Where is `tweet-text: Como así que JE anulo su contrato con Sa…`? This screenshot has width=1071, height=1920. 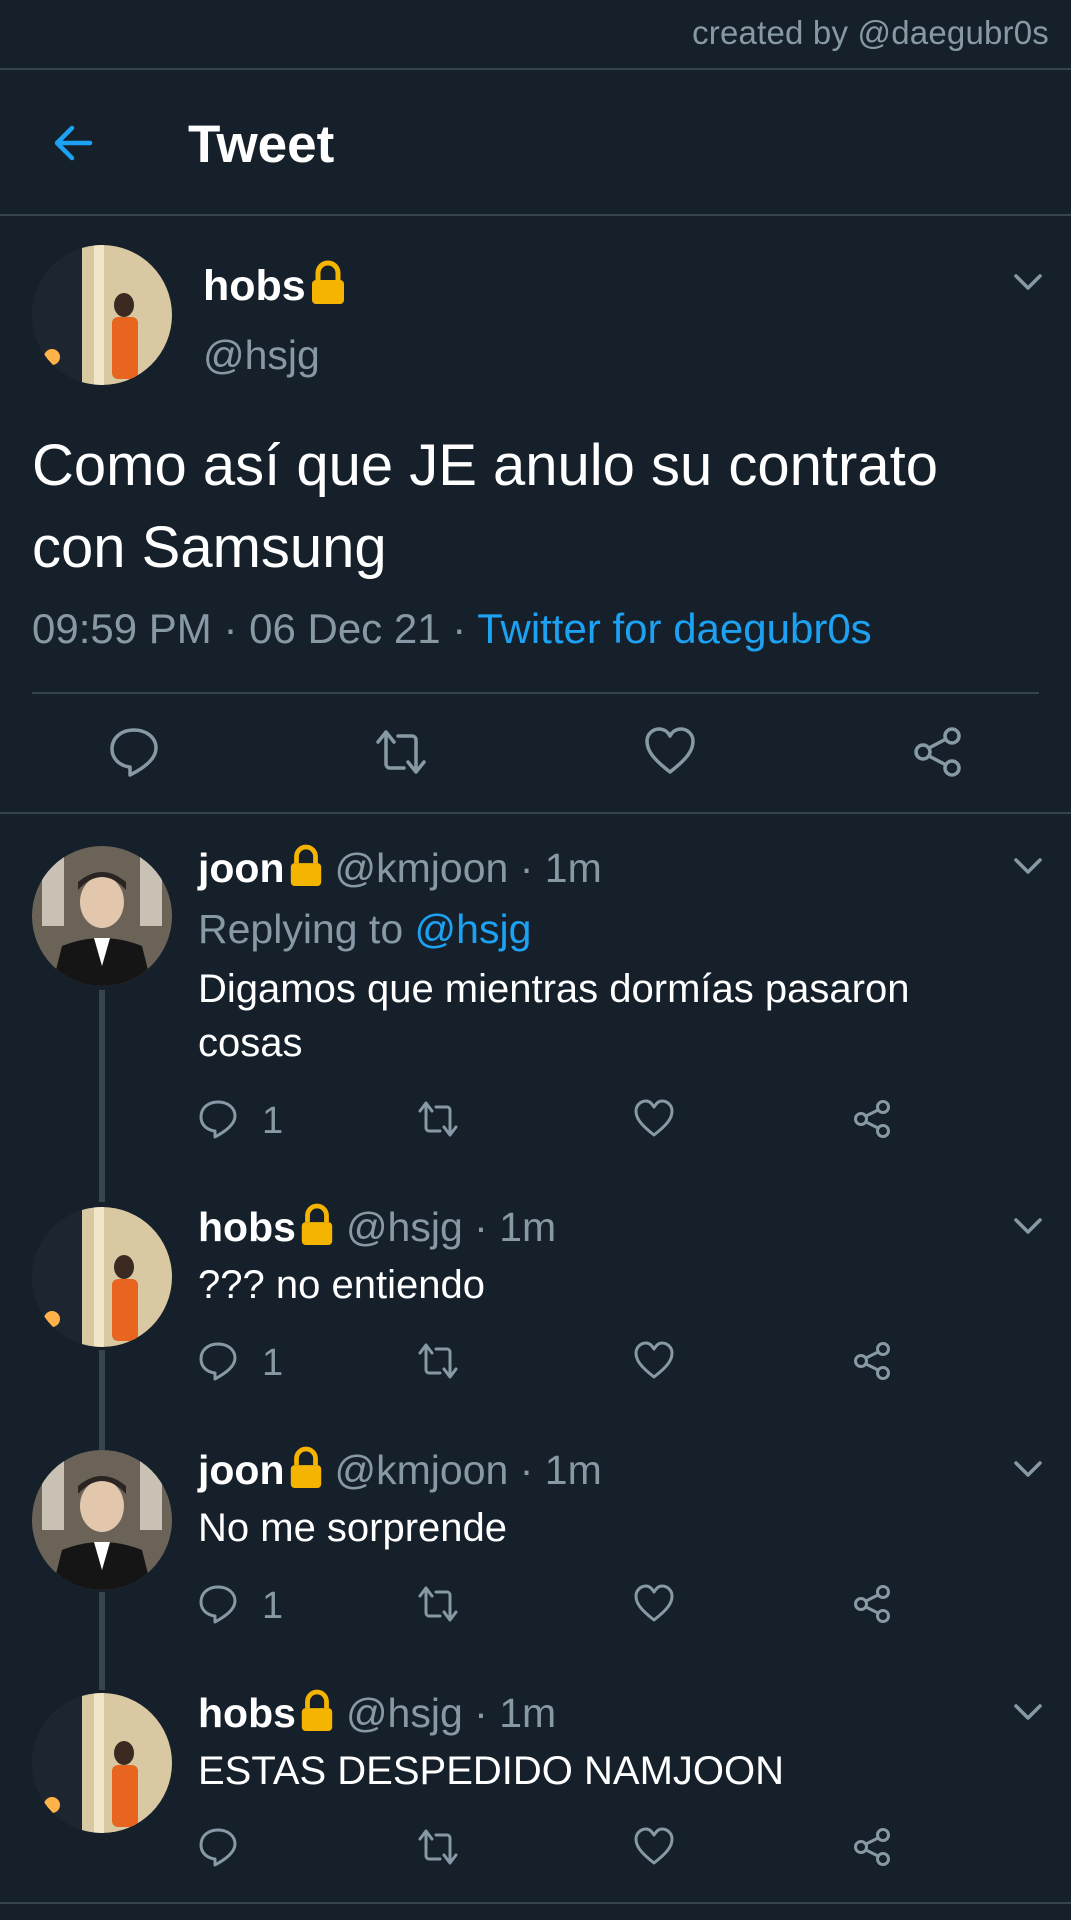
tweet-text: Como así que JE anulo su contrato con Sa… is located at coordinates (485, 506).